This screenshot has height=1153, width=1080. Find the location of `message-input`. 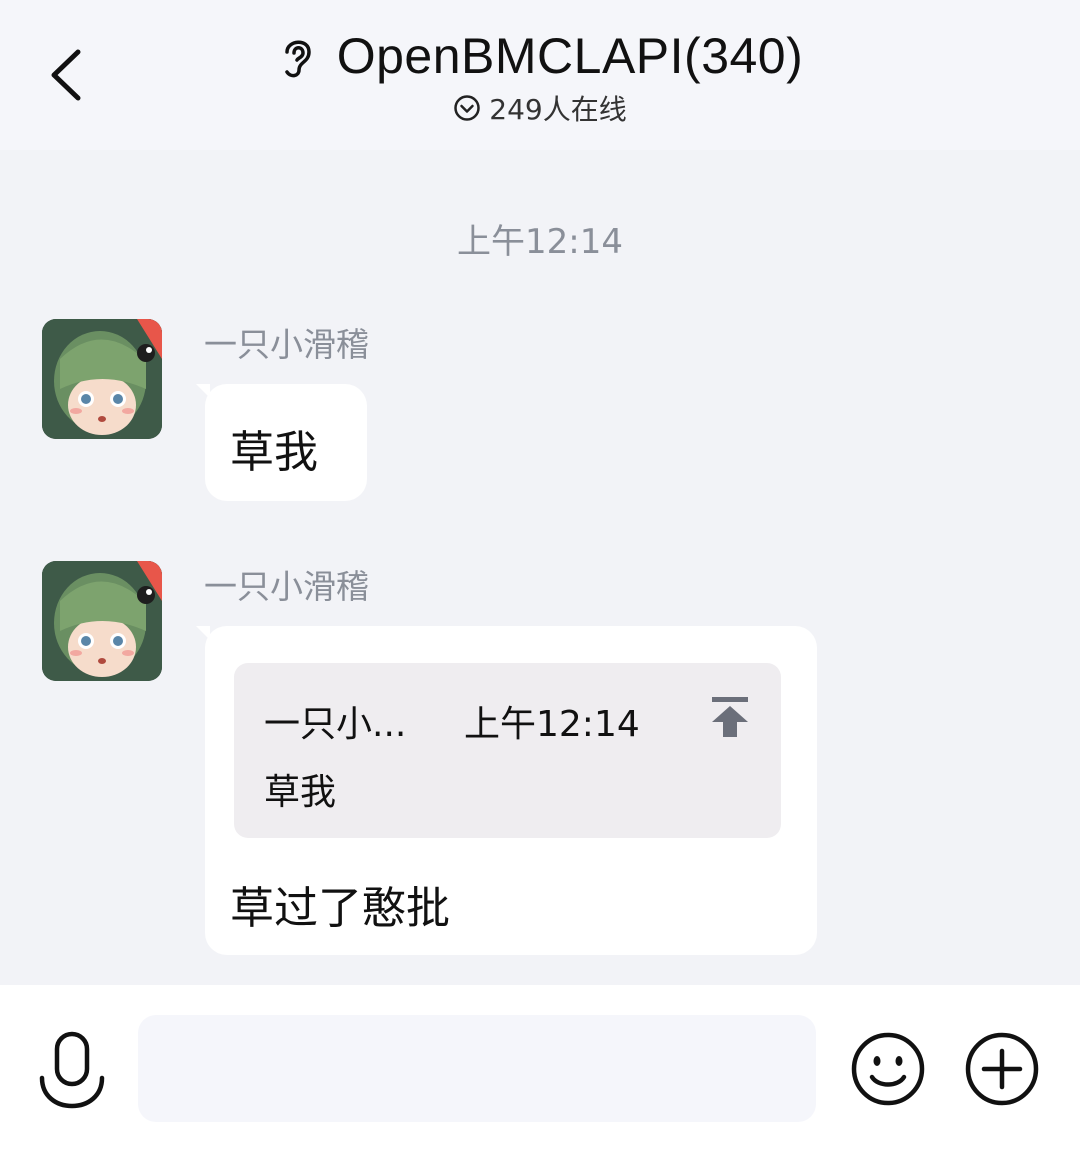

message-input is located at coordinates (477, 1068).